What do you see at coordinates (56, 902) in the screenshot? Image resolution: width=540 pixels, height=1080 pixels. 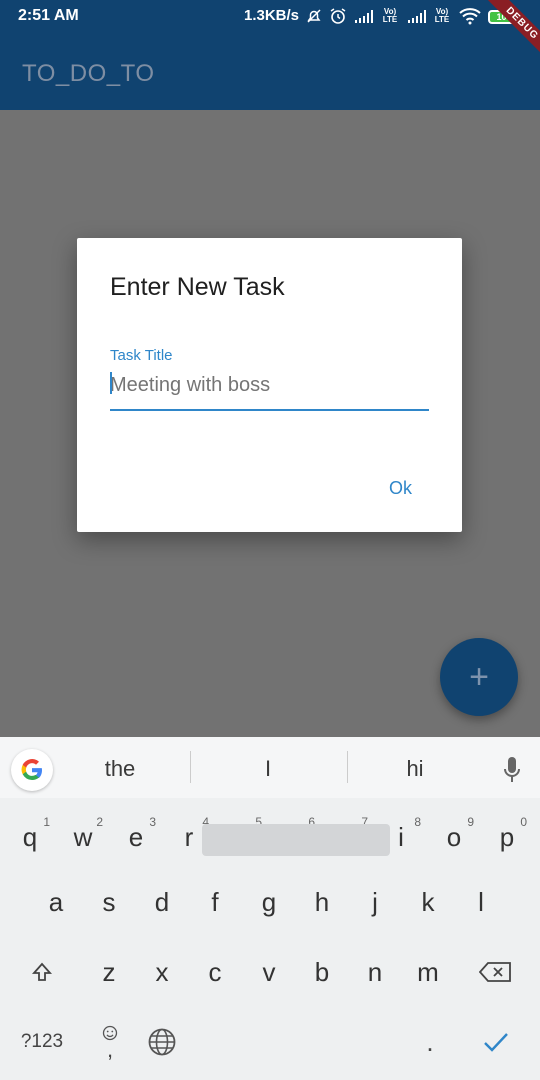 I see `key-a: a` at bounding box center [56, 902].